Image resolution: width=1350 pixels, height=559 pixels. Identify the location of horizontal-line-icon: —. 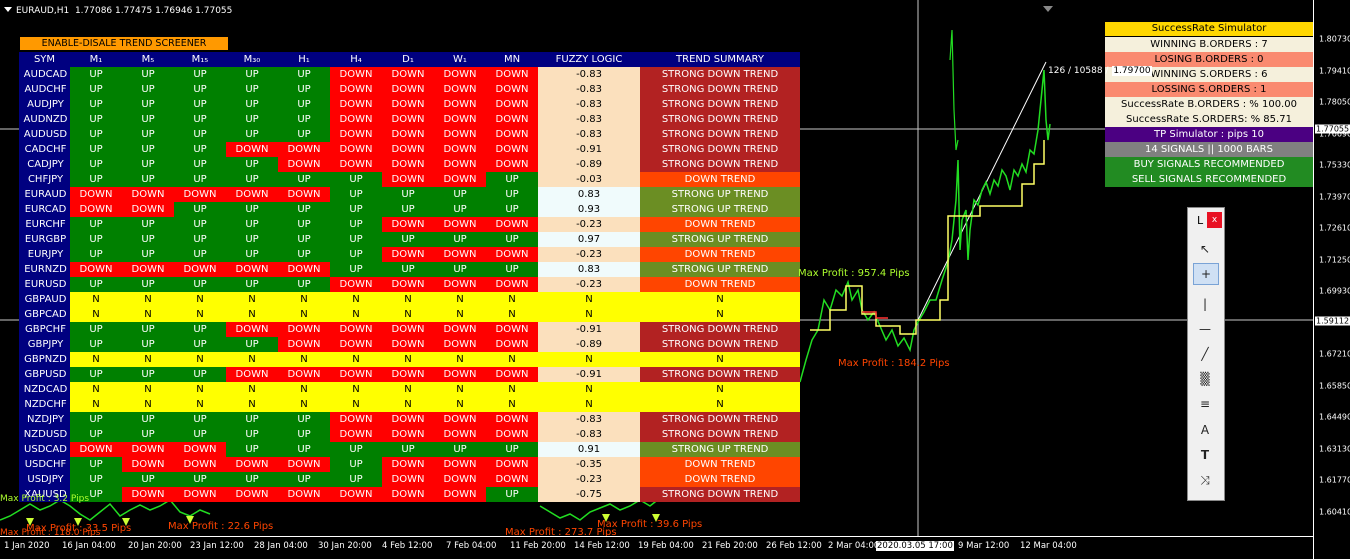
(1205, 329).